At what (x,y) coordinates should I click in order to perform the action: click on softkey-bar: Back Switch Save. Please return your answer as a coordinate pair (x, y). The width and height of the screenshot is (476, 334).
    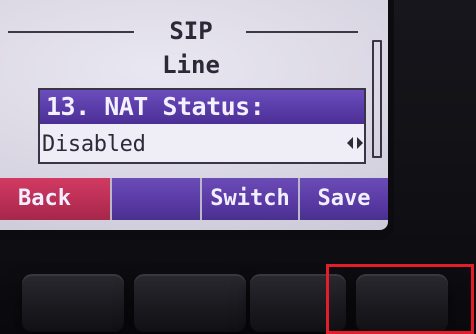
    Looking at the image, I should click on (194, 199).